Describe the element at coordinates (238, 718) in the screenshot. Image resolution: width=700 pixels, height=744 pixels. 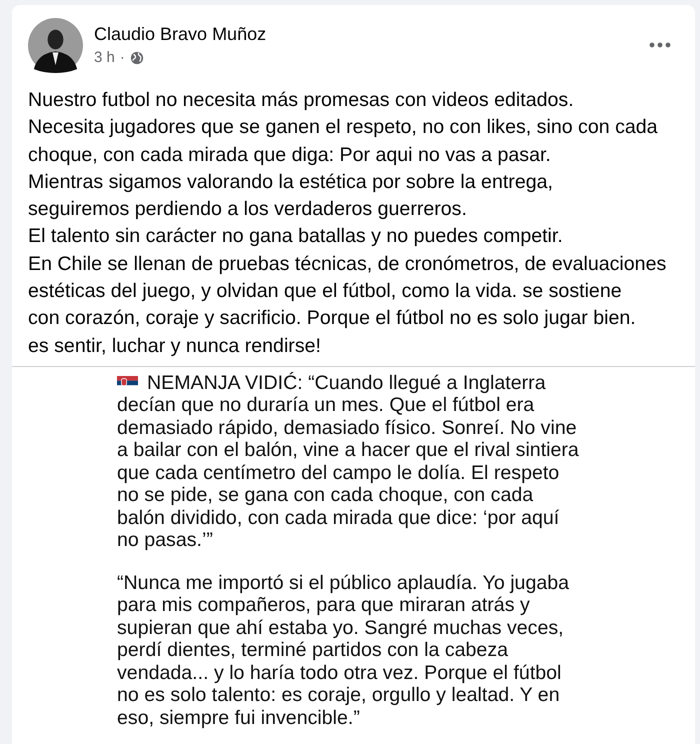
I see `quote-text-line: eso, siempre fui invencible.”` at that location.